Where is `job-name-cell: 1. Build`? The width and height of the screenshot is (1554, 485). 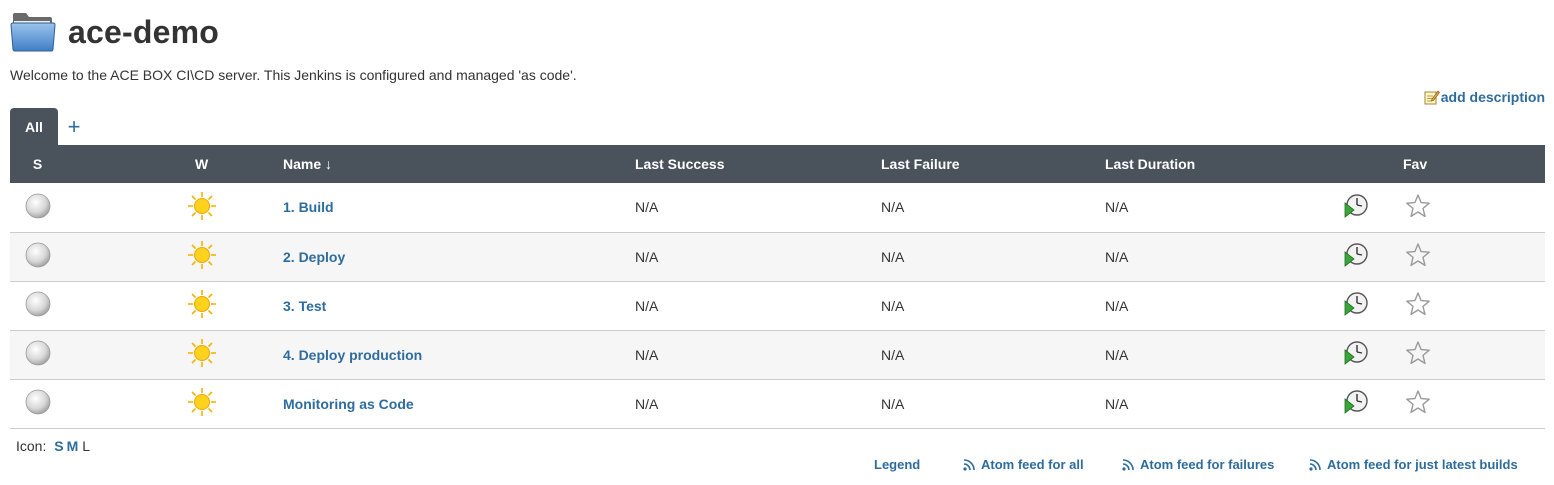 job-name-cell: 1. Build is located at coordinates (459, 207).